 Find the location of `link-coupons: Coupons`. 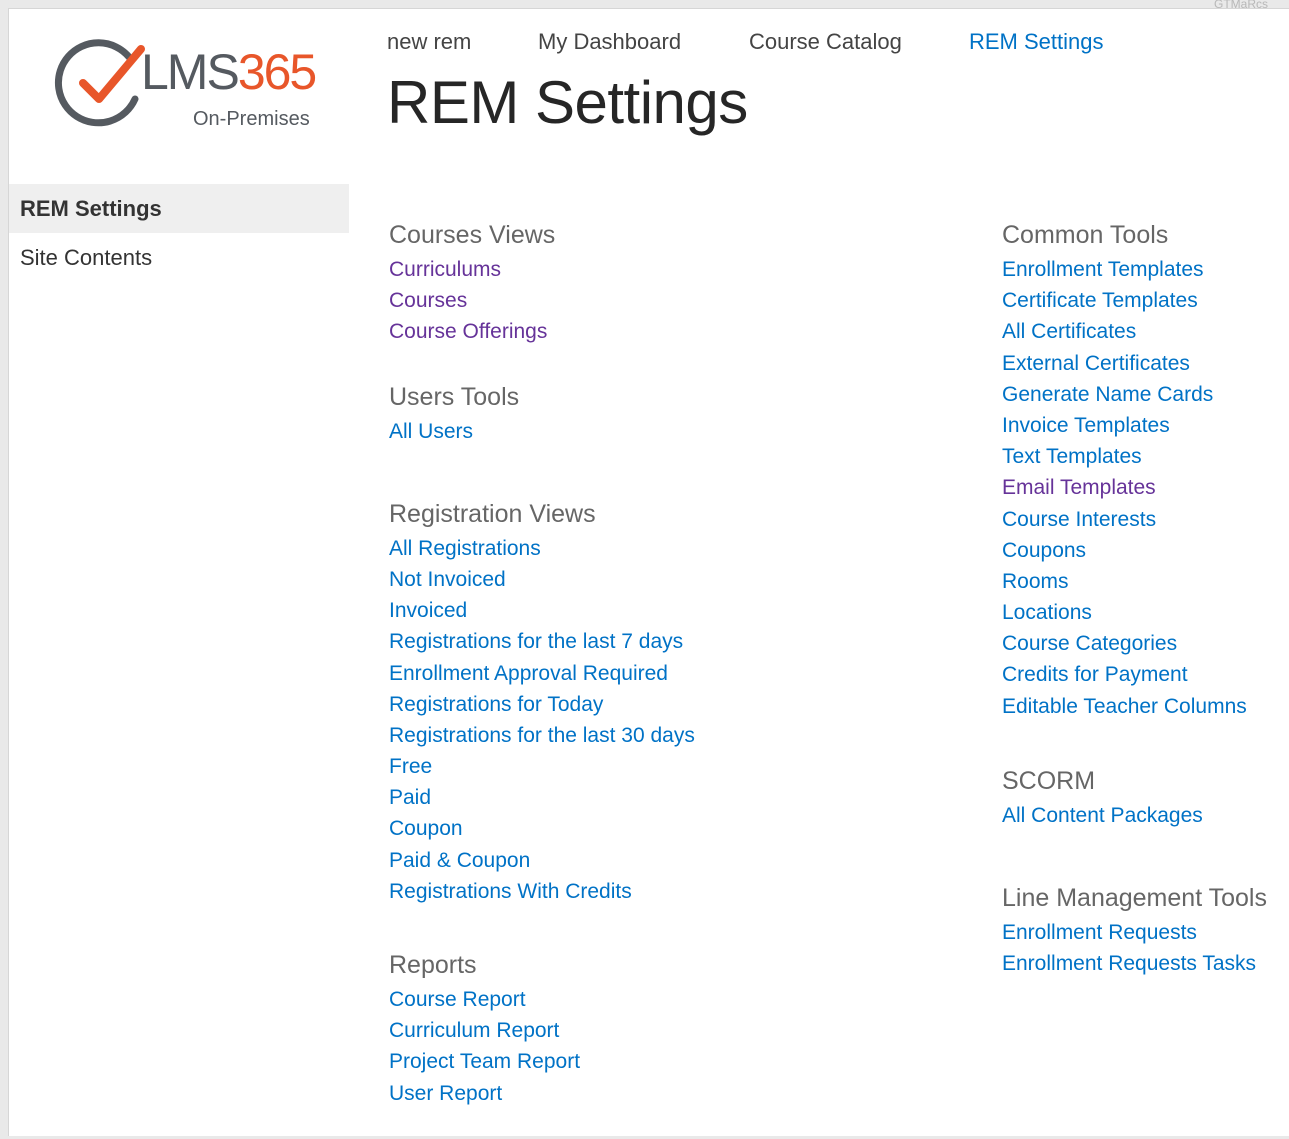

link-coupons: Coupons is located at coordinates (1145, 550).